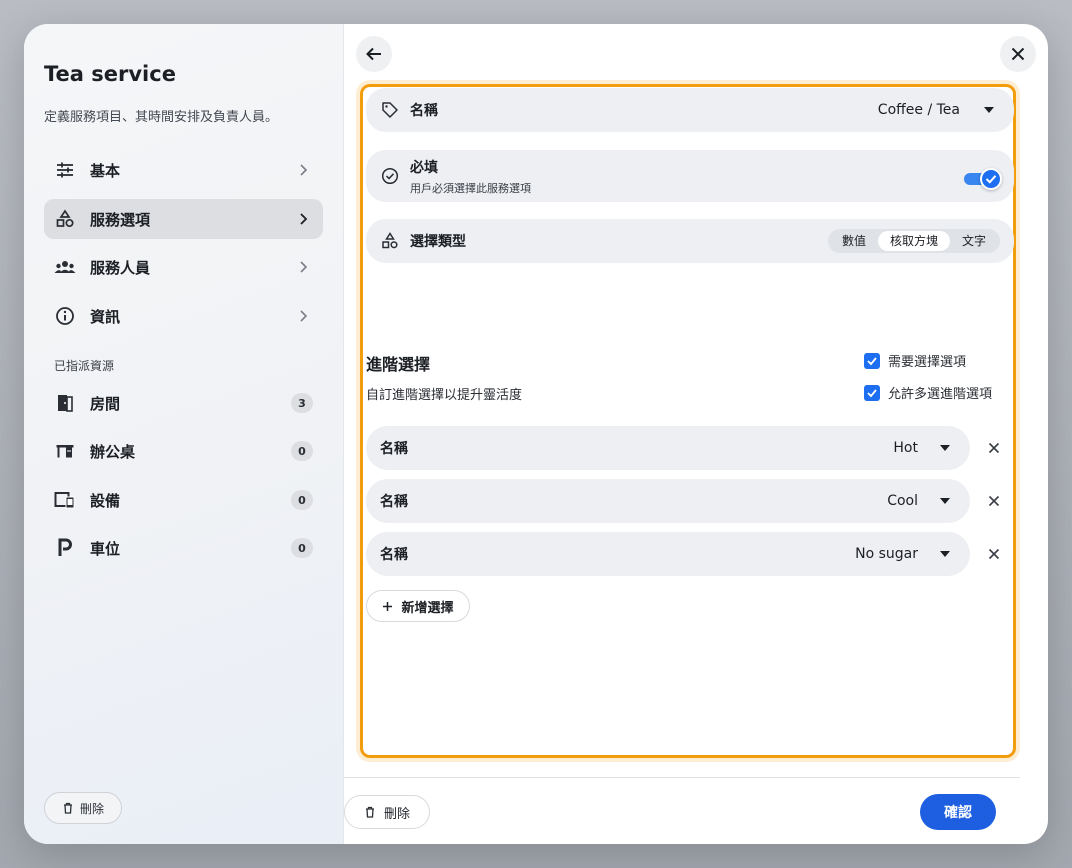 The image size is (1072, 868). I want to click on advanced-subtitle: 自訂進階選擇以提升靈活度, so click(444, 395).